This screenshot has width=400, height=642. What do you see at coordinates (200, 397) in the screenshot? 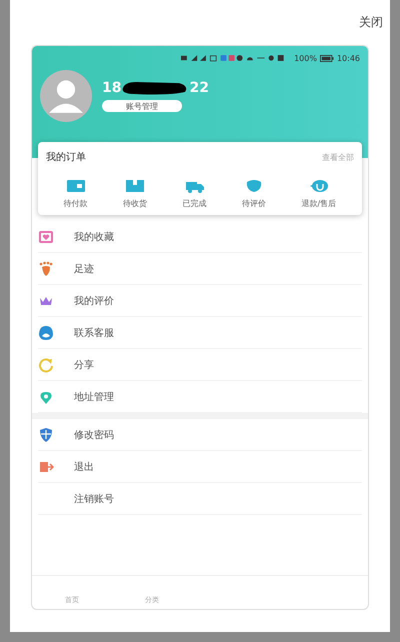
I see `menu-item: 地址管理` at bounding box center [200, 397].